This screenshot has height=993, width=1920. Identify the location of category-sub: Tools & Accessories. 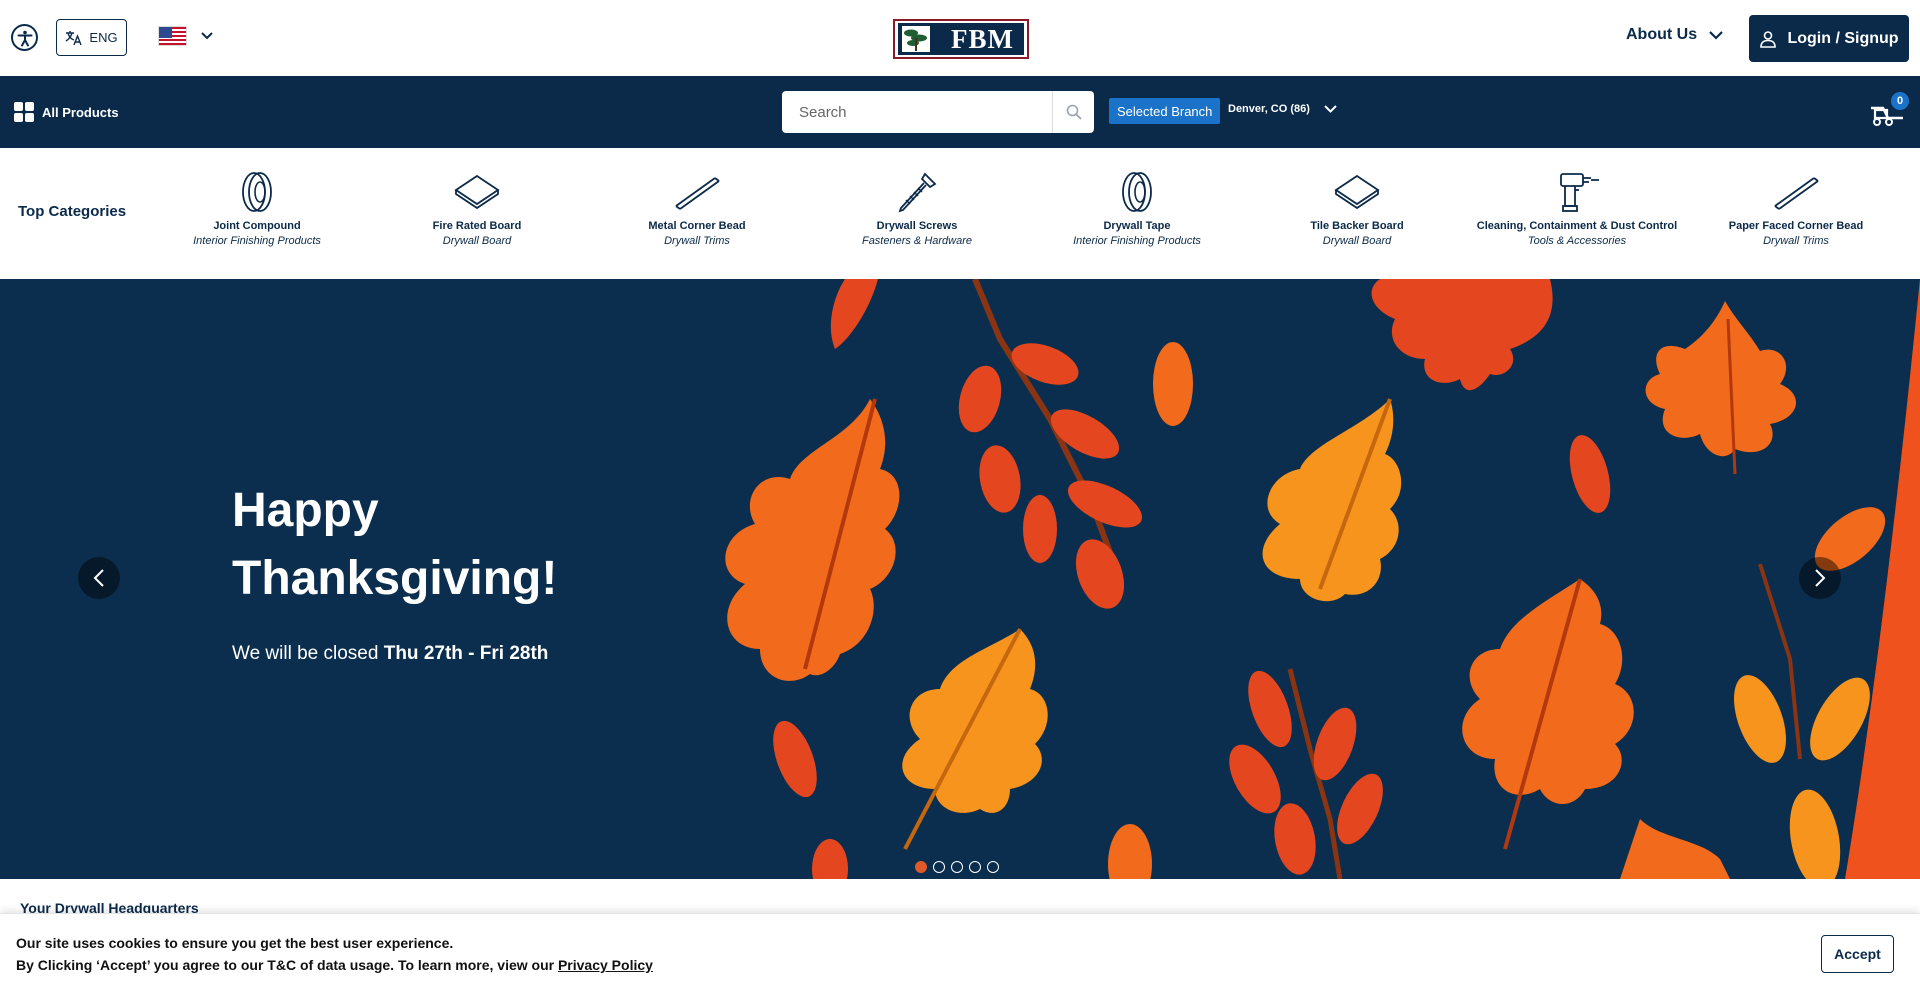
(1577, 241).